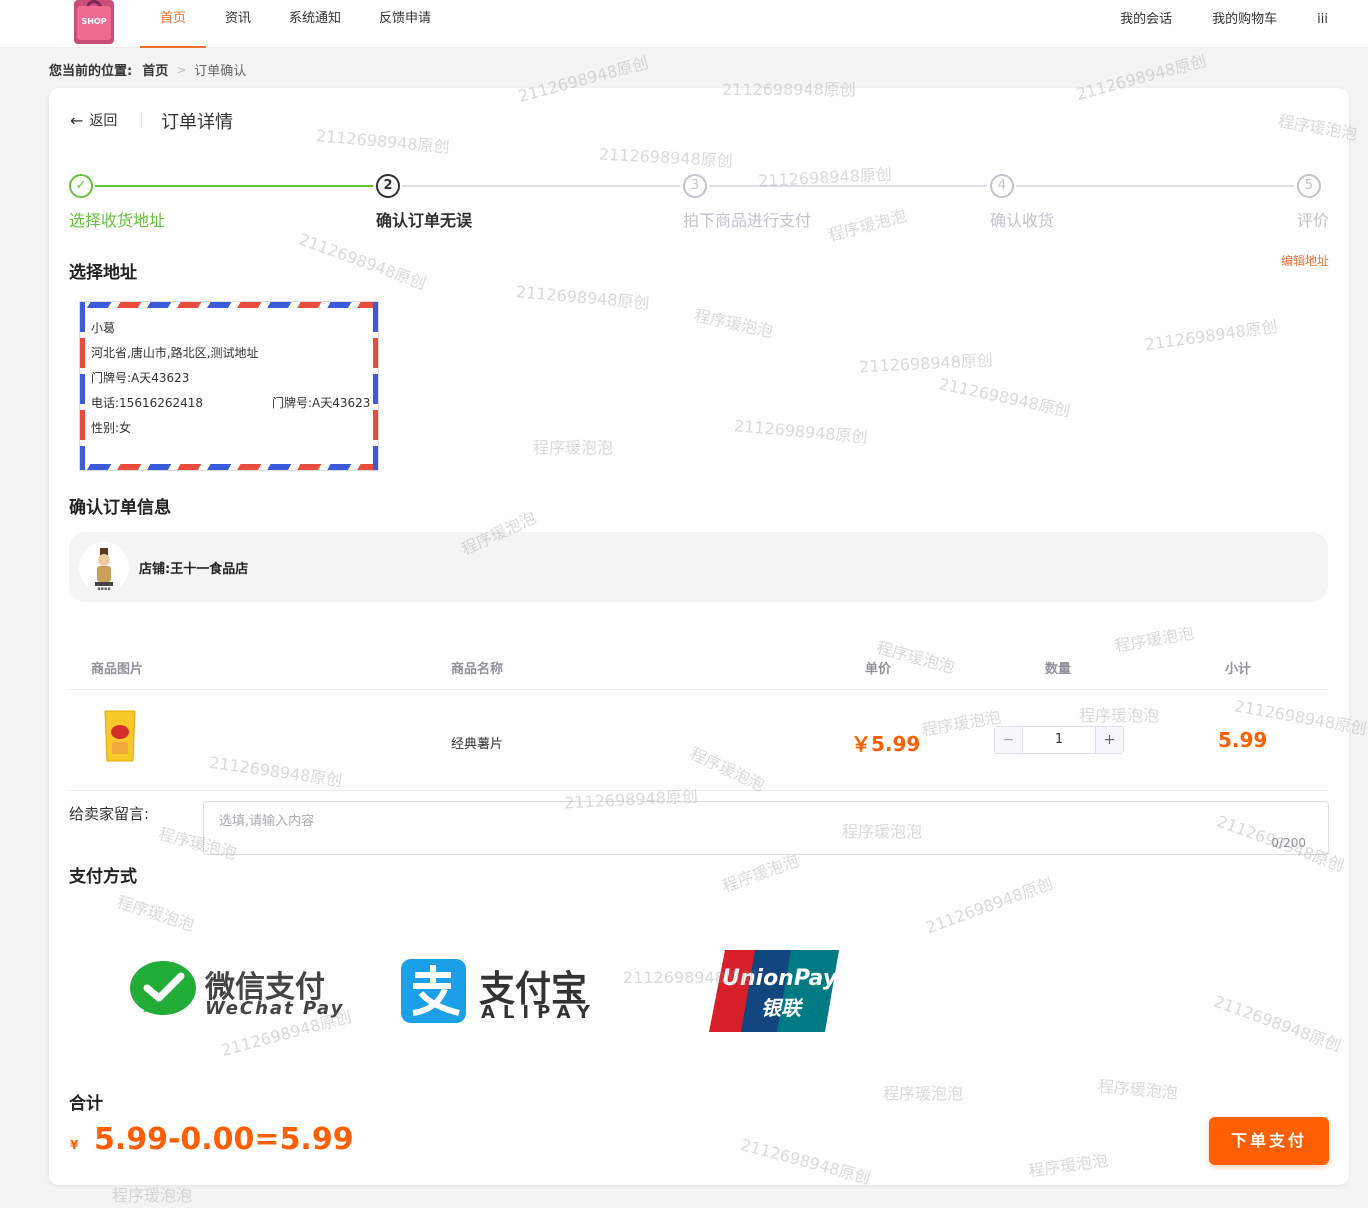  What do you see at coordinates (152, 1195) in the screenshot?
I see `watermark: 程序瑗泡泡` at bounding box center [152, 1195].